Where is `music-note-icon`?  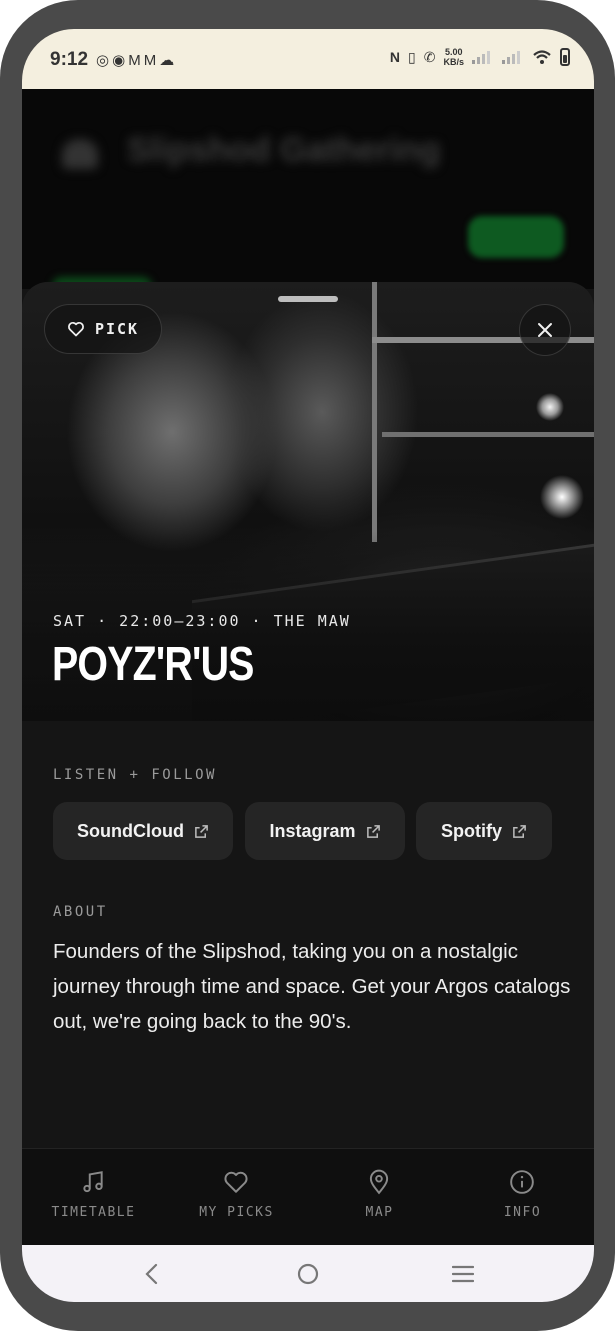 music-note-icon is located at coordinates (93, 1182).